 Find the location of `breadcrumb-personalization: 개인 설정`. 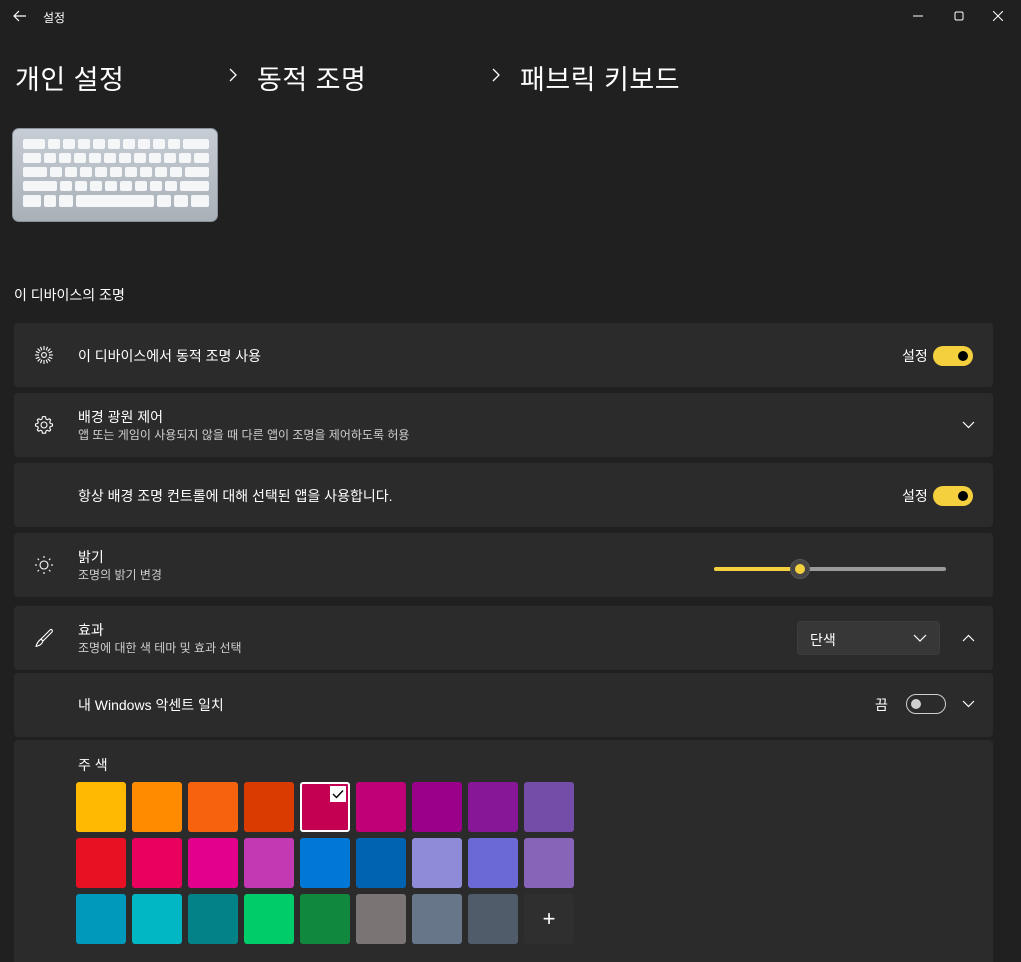

breadcrumb-personalization: 개인 설정 is located at coordinates (69, 77).